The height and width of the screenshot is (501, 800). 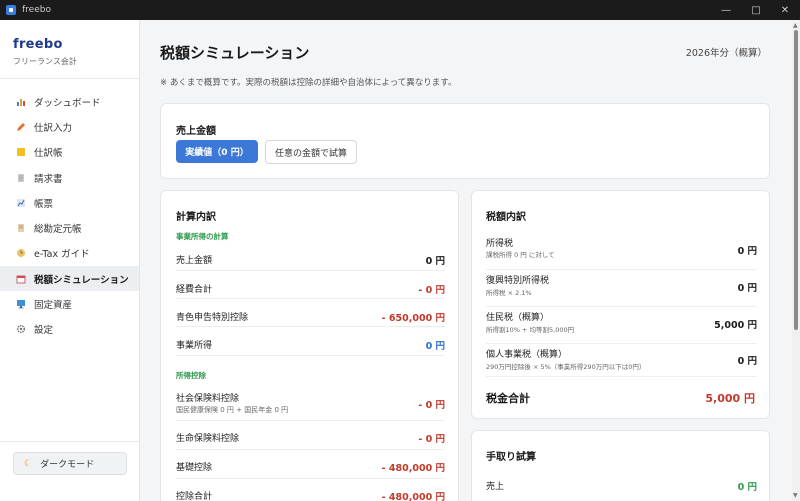 I want to click on row-label: 売上金額, so click(x=194, y=261).